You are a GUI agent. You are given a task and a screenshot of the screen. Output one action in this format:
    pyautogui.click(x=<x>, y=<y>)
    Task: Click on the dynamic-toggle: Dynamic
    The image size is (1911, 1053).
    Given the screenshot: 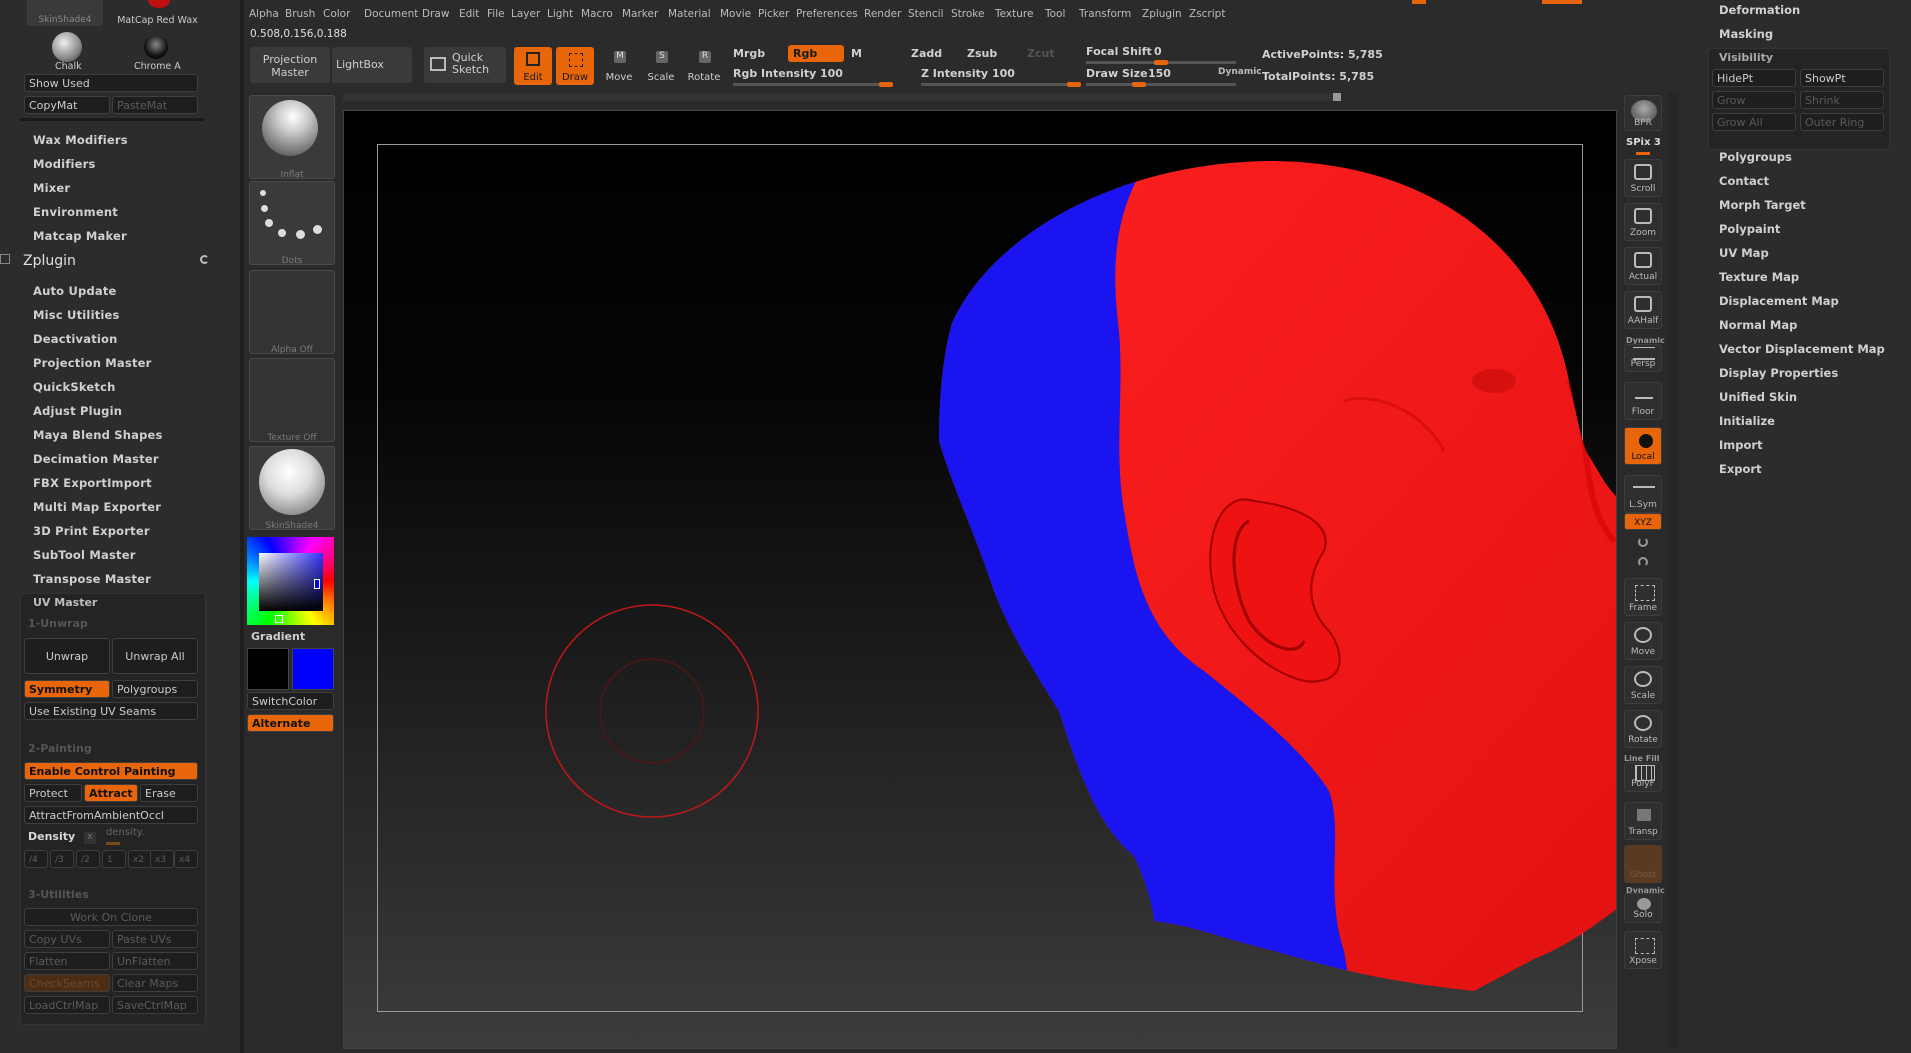 What is the action you would take?
    pyautogui.click(x=1240, y=72)
    